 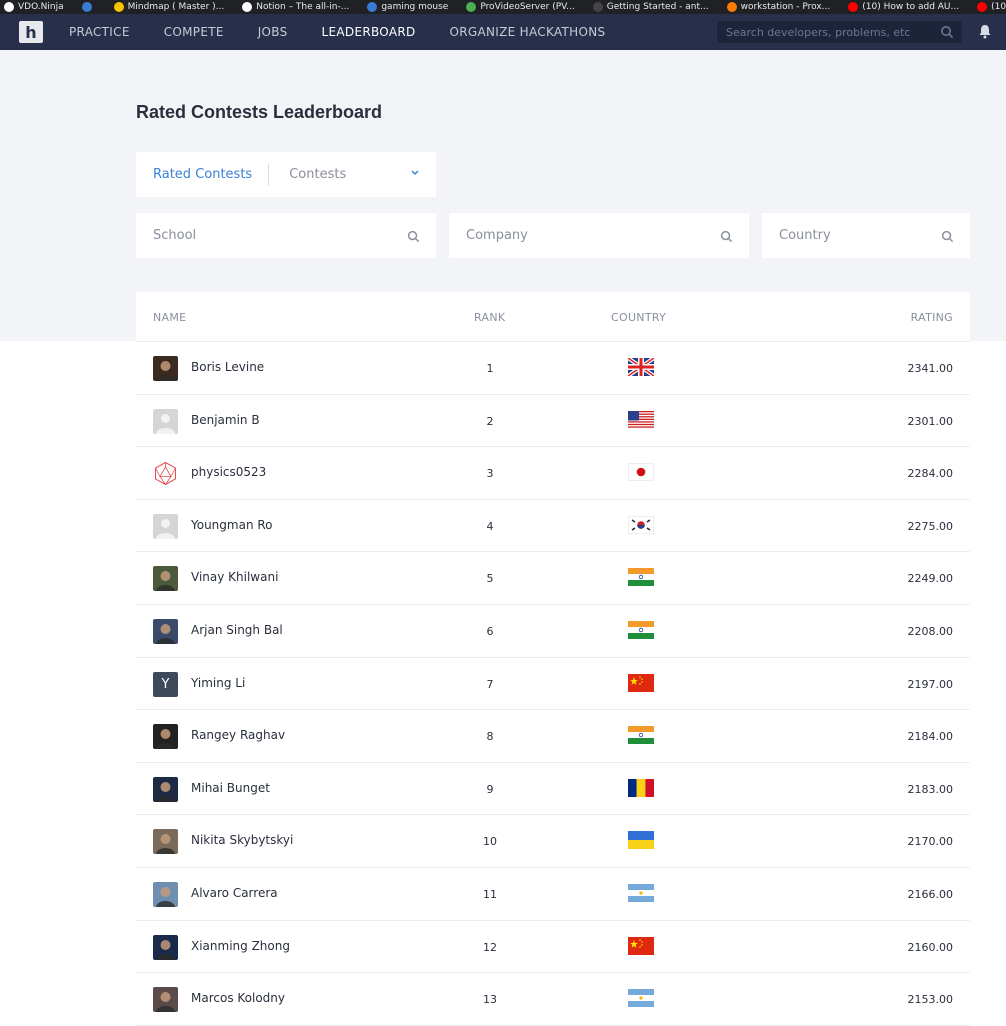 What do you see at coordinates (930, 789) in the screenshot?
I see `rating-value: 2183.00` at bounding box center [930, 789].